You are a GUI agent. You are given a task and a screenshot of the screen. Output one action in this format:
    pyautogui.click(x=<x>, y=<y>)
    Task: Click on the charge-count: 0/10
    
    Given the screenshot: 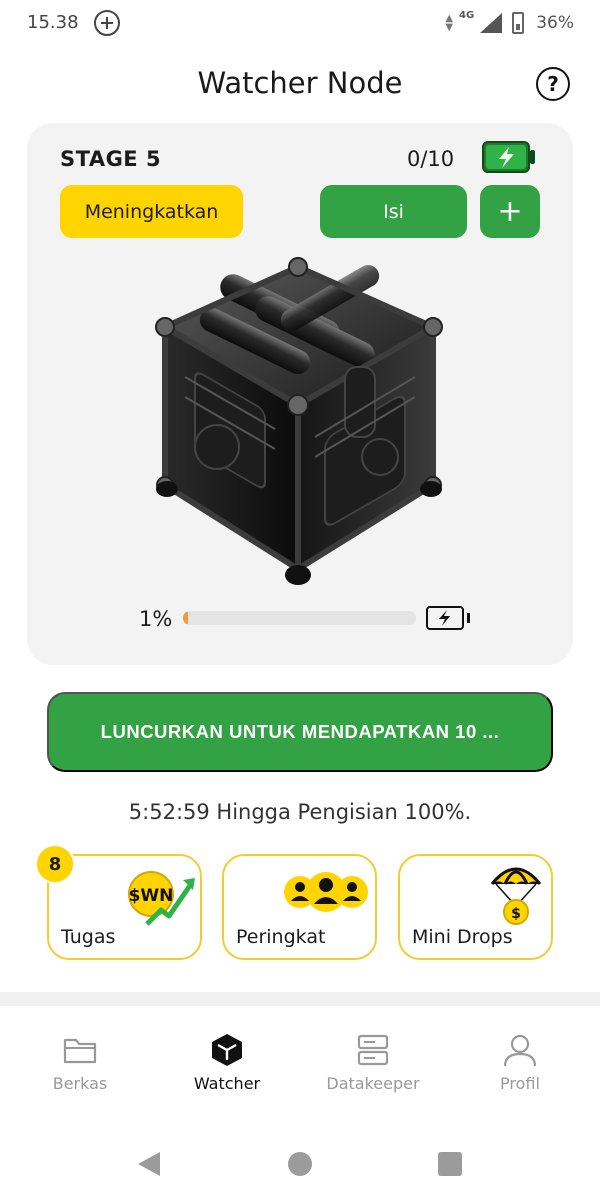 What is the action you would take?
    pyautogui.click(x=431, y=159)
    